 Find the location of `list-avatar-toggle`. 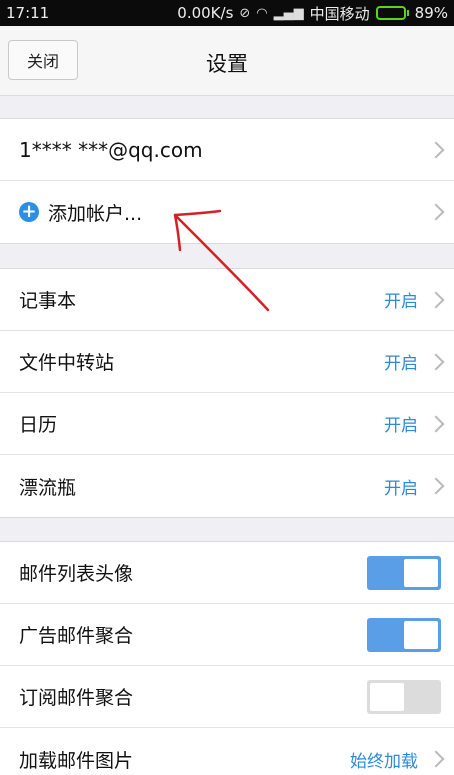

list-avatar-toggle is located at coordinates (404, 572).